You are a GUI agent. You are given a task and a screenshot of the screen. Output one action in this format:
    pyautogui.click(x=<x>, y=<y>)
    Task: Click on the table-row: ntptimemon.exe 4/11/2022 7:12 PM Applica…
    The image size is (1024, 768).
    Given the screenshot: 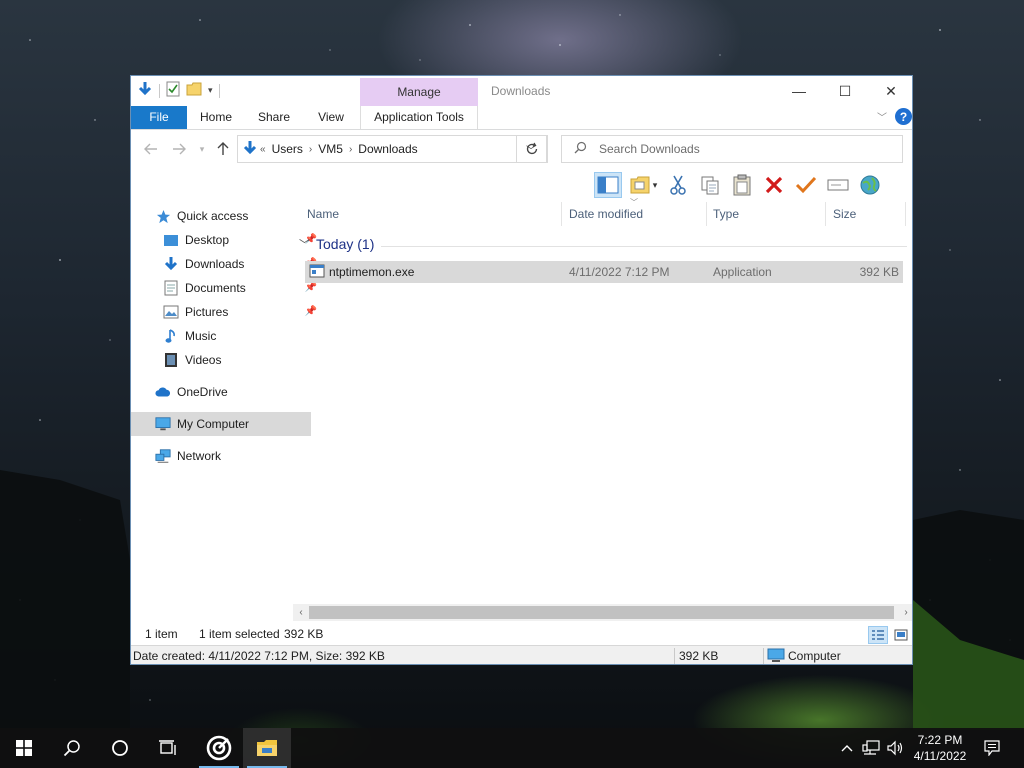 What is the action you would take?
    pyautogui.click(x=604, y=272)
    